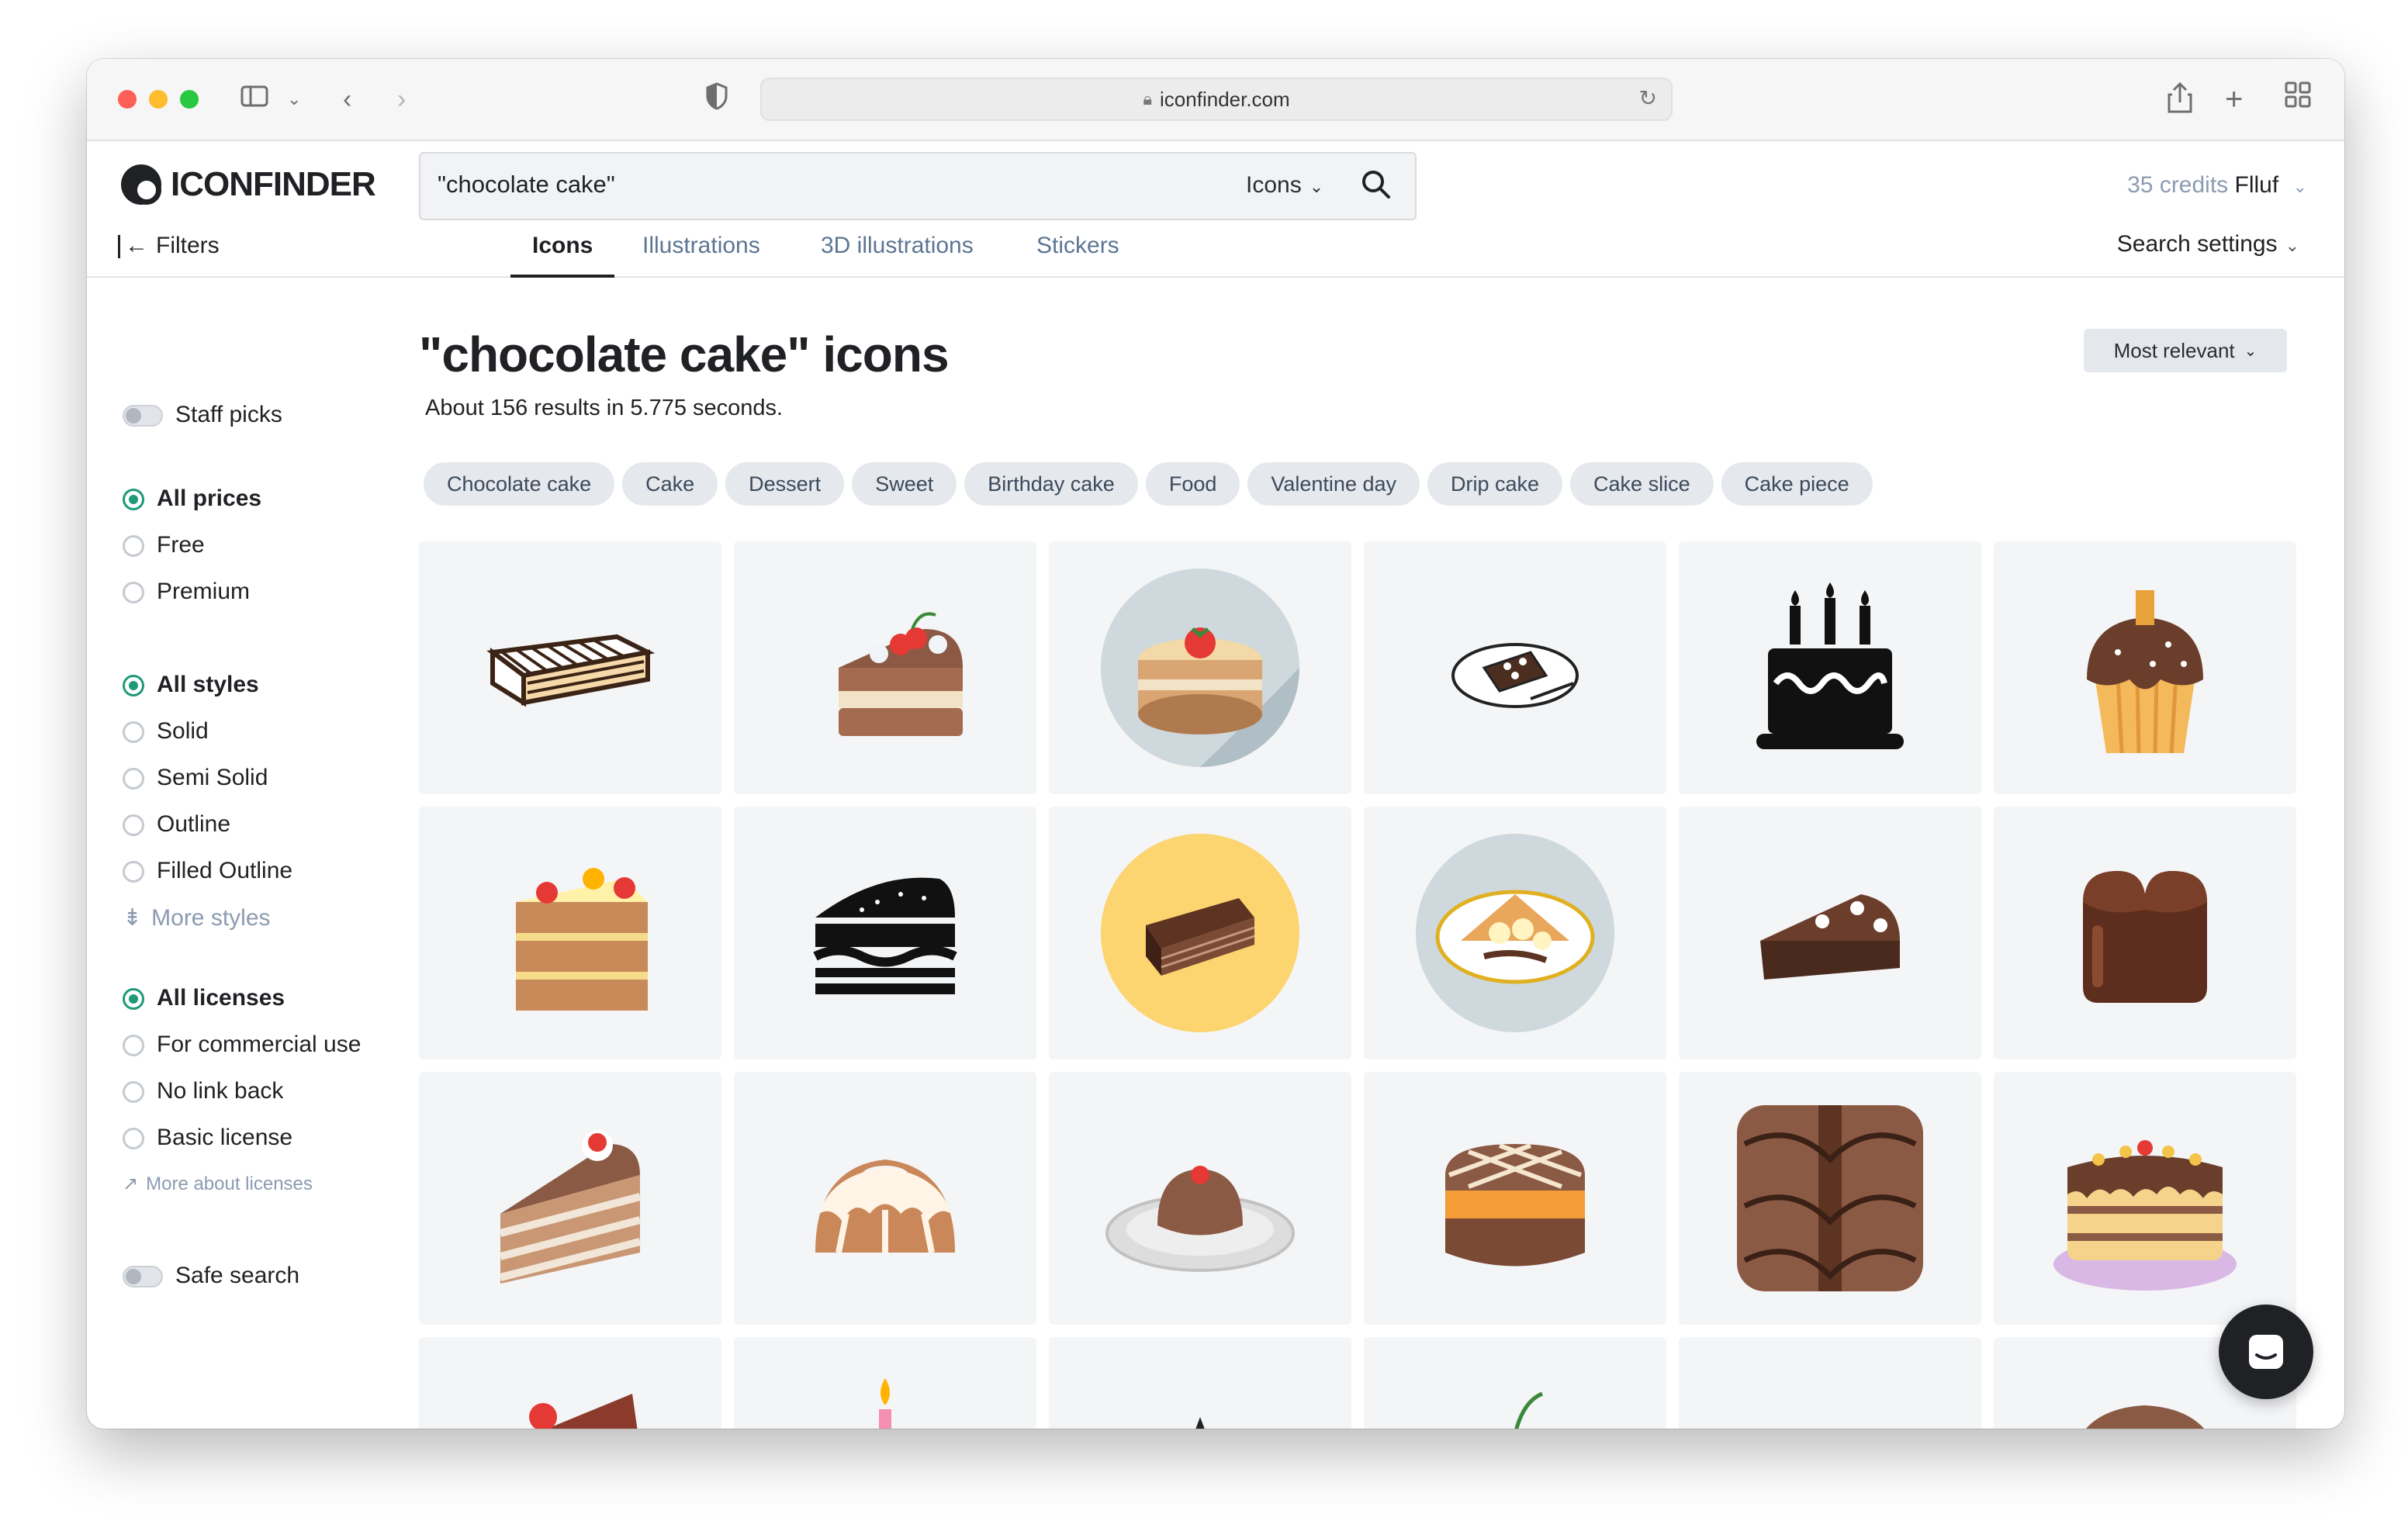  I want to click on cake-slice-cherry-icon, so click(901, 674).